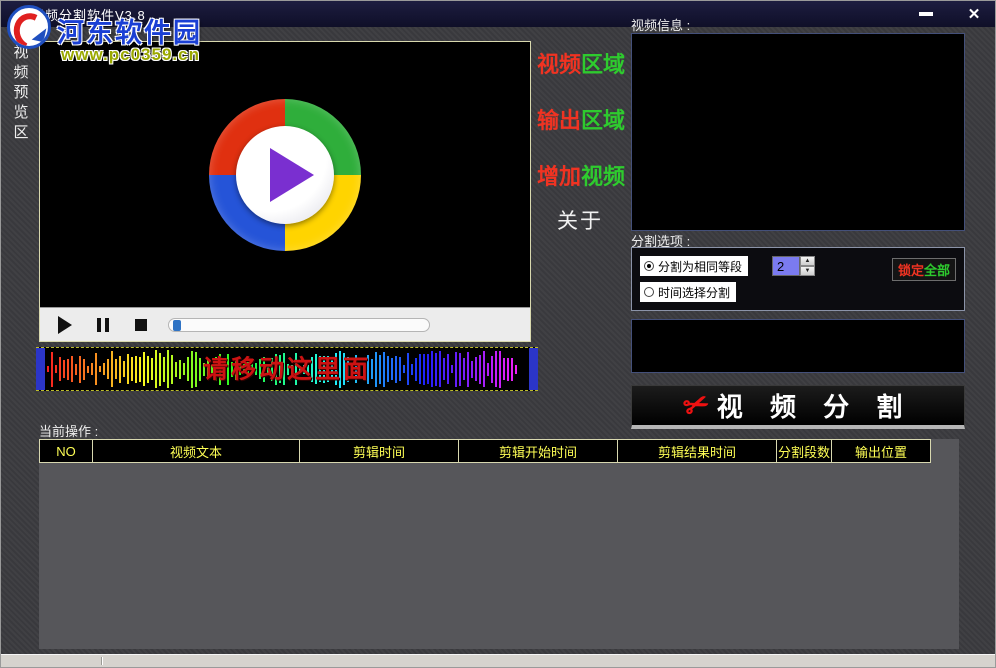 This screenshot has width=996, height=668. I want to click on scissors-icon: ✂, so click(696, 405).